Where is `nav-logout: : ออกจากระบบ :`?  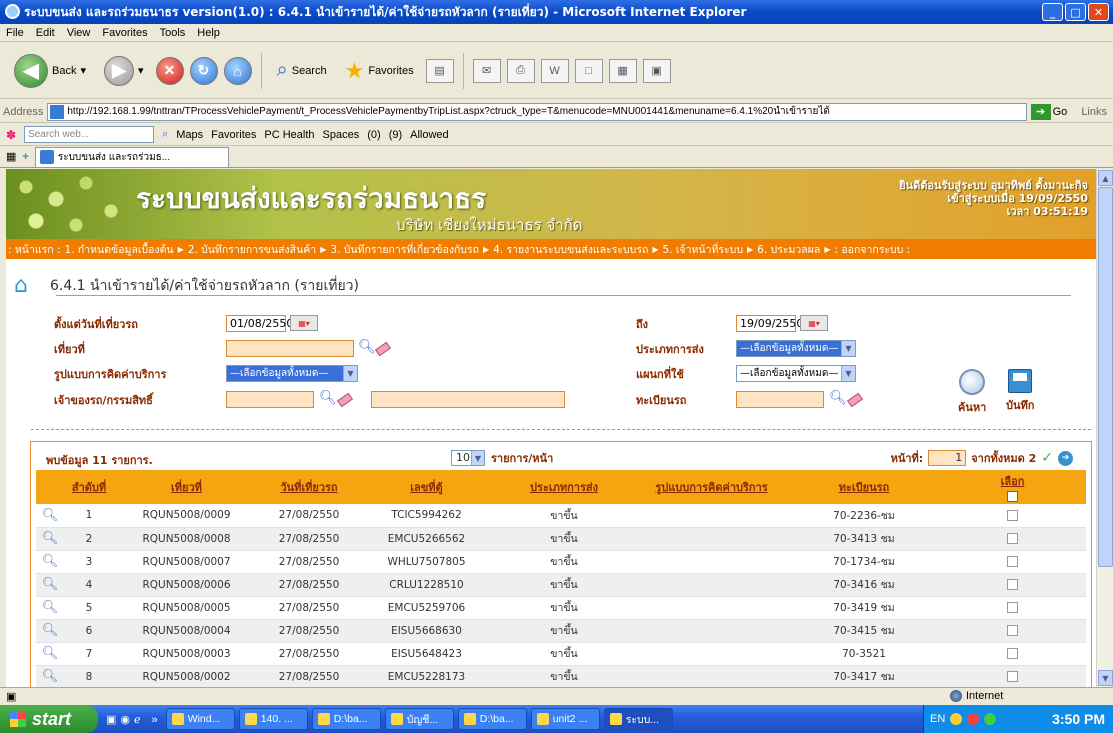 nav-logout: : ออกจากระบบ : is located at coordinates (872, 249).